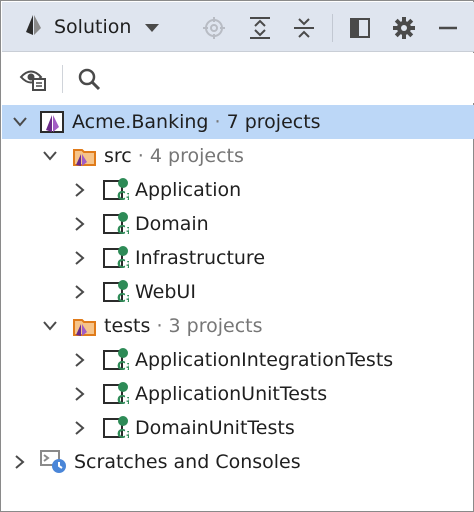 This screenshot has width=474, height=512. I want to click on panel-header: Solution, so click(238, 27).